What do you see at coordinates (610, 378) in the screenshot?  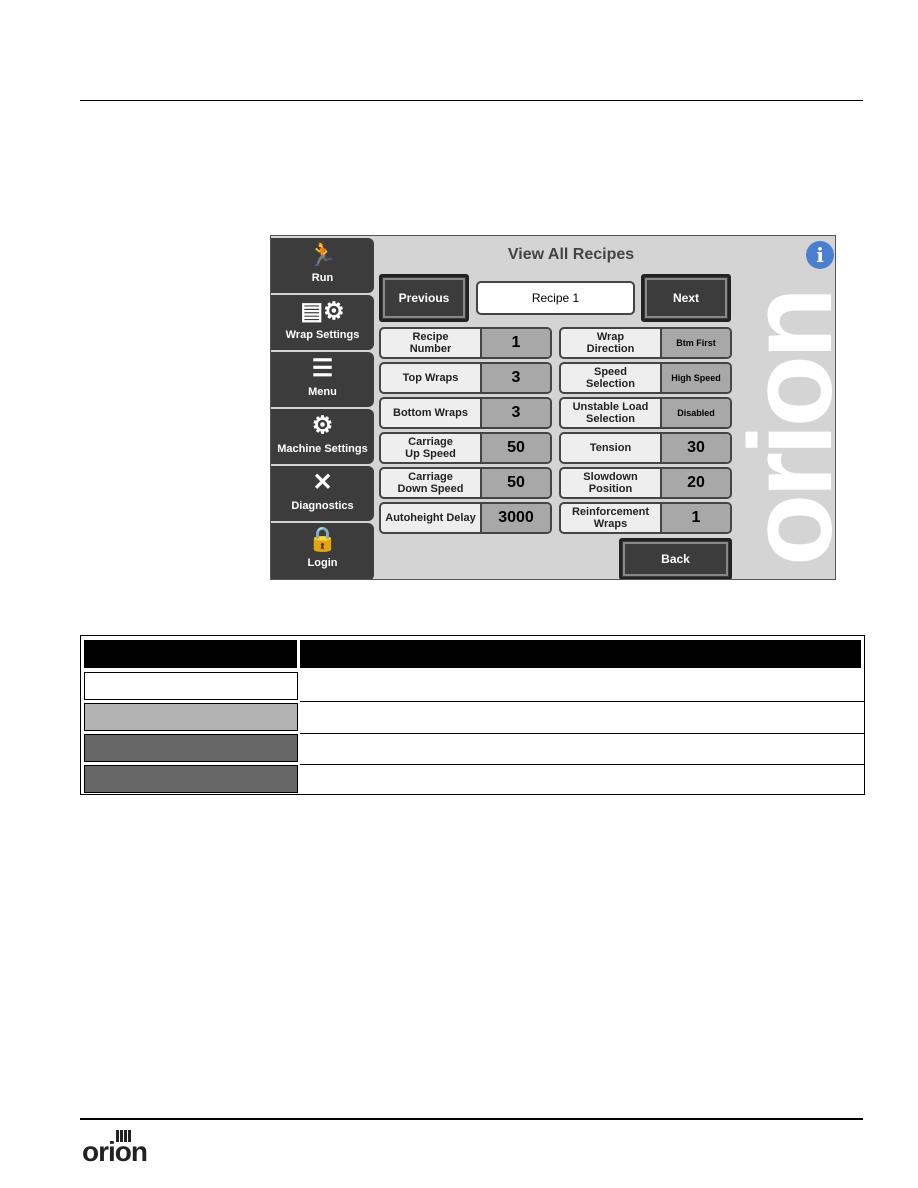 I see `field-label: Speed Selection` at bounding box center [610, 378].